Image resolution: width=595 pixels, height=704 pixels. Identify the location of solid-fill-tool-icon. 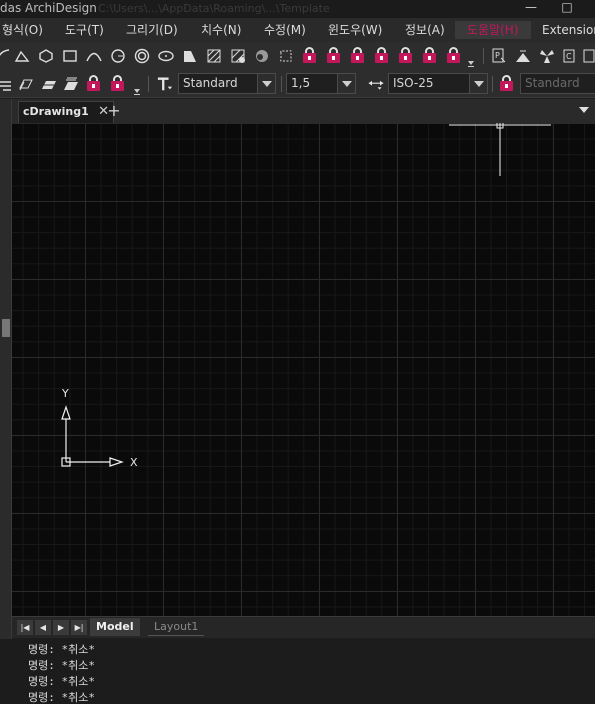
(190, 56).